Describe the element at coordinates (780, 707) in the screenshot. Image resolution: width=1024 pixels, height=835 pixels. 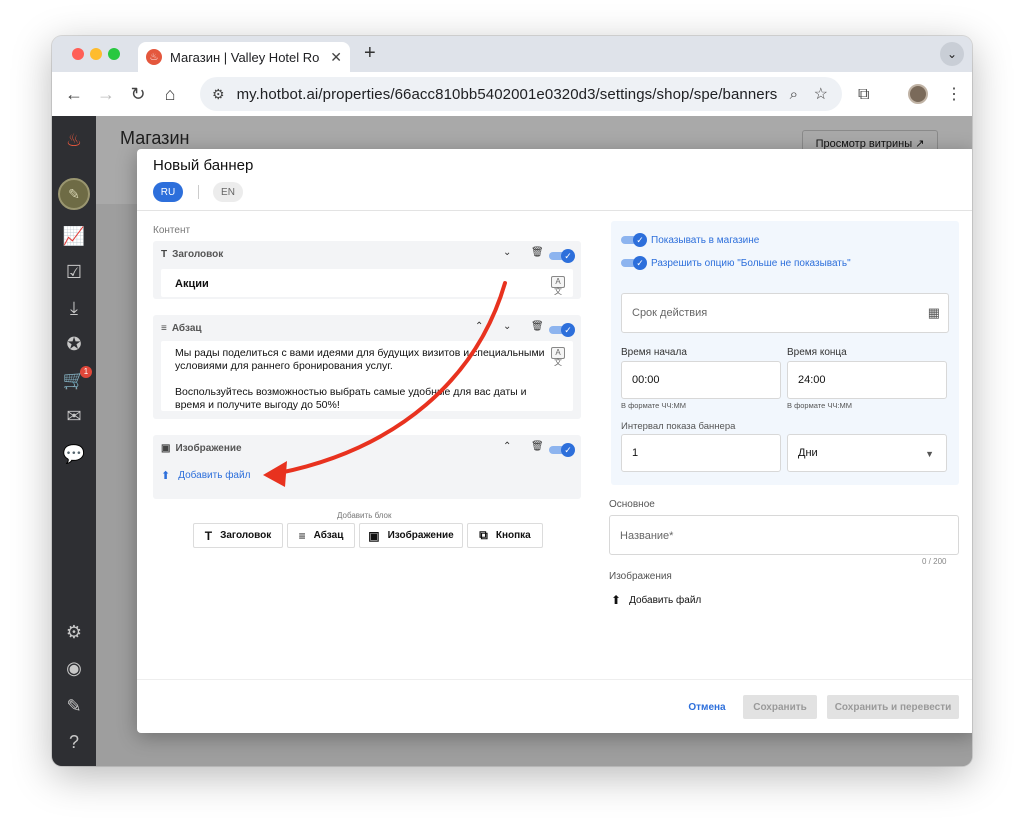
I see `save-button: Сохранить` at that location.